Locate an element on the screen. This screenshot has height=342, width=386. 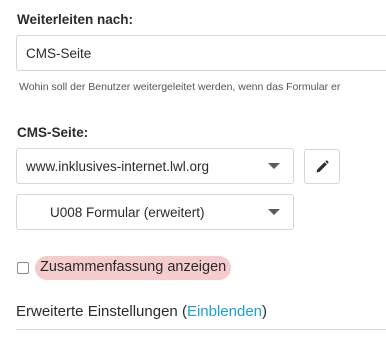
advanced-settings-text: Erweiterte Einstellungen is located at coordinates (97, 311).